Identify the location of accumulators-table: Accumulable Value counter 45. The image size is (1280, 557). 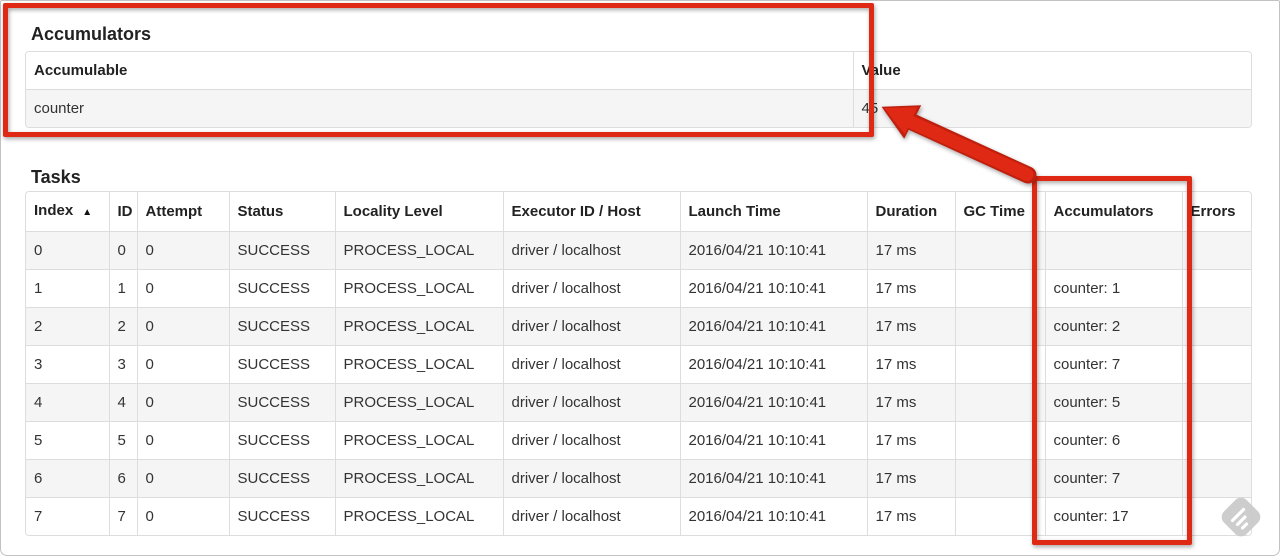
(638, 89).